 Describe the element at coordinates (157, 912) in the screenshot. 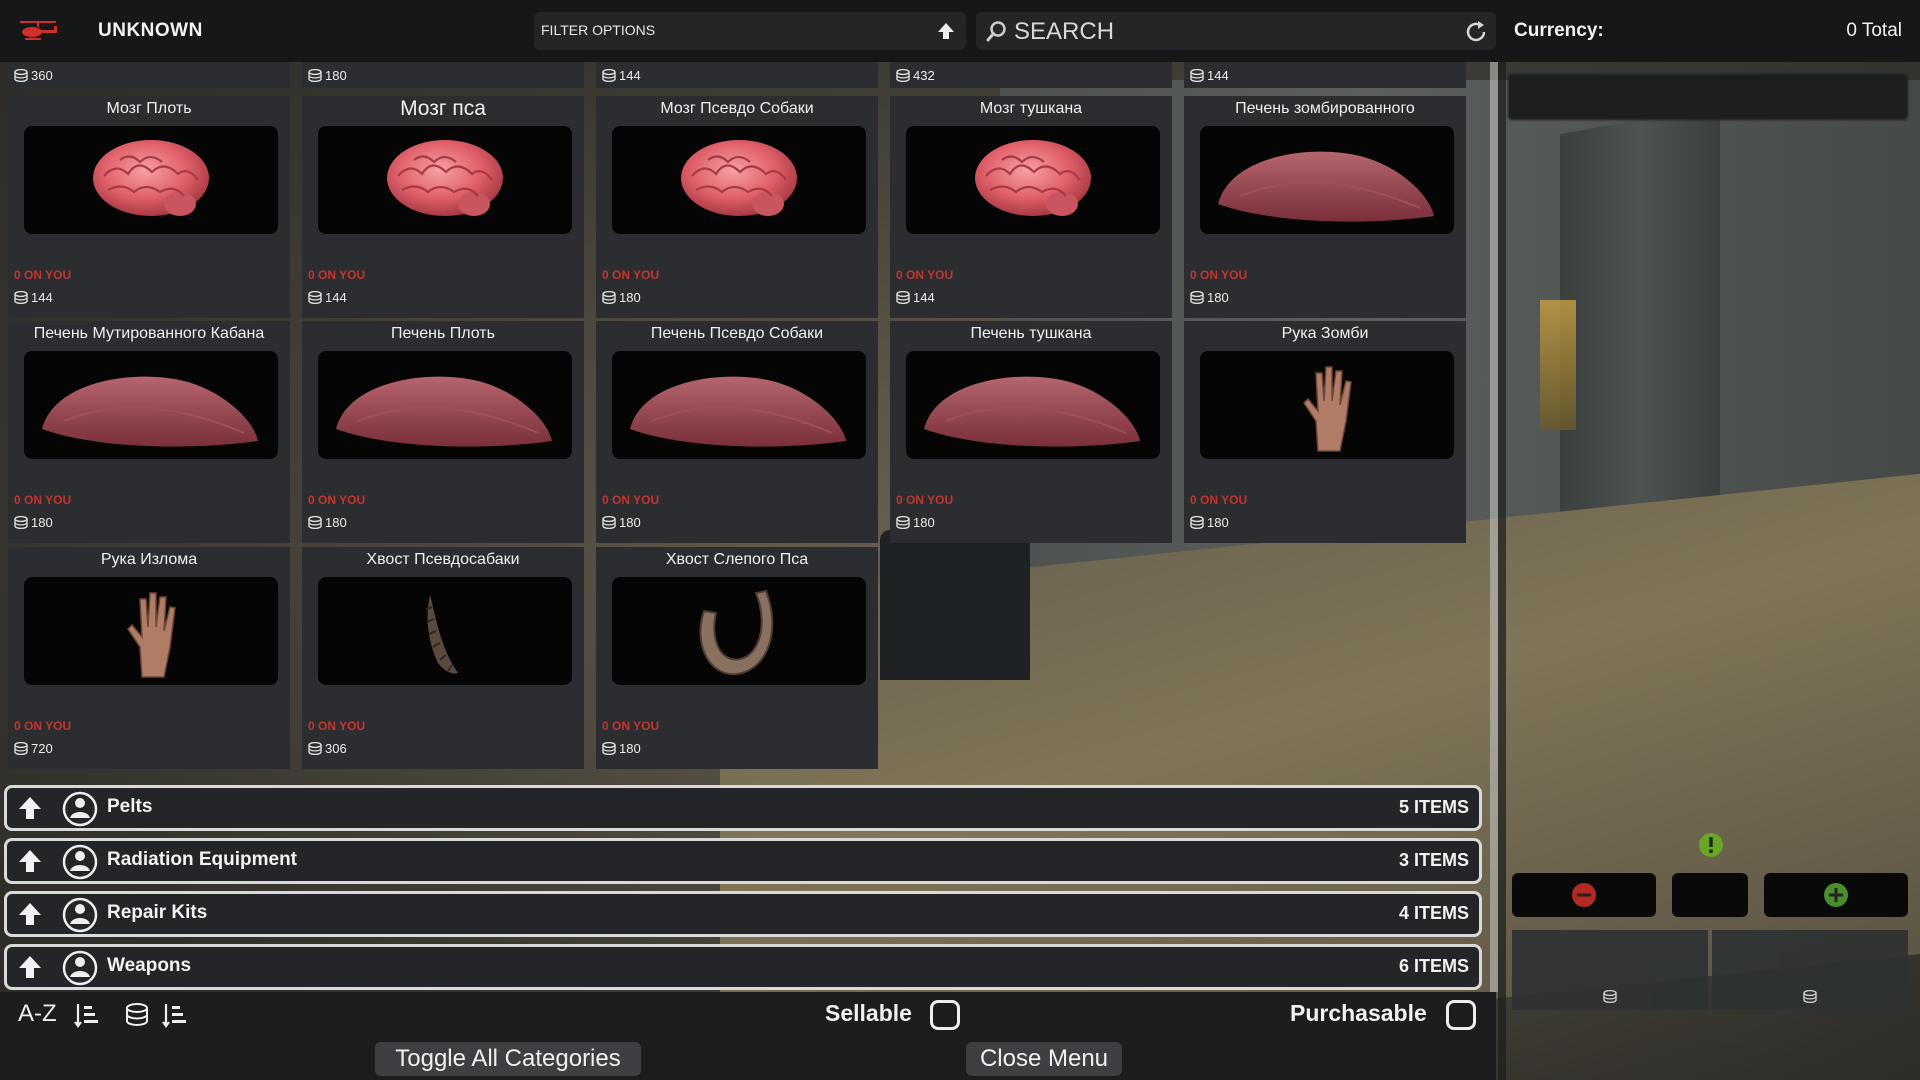

I see `category-name: Repair Kits` at that location.